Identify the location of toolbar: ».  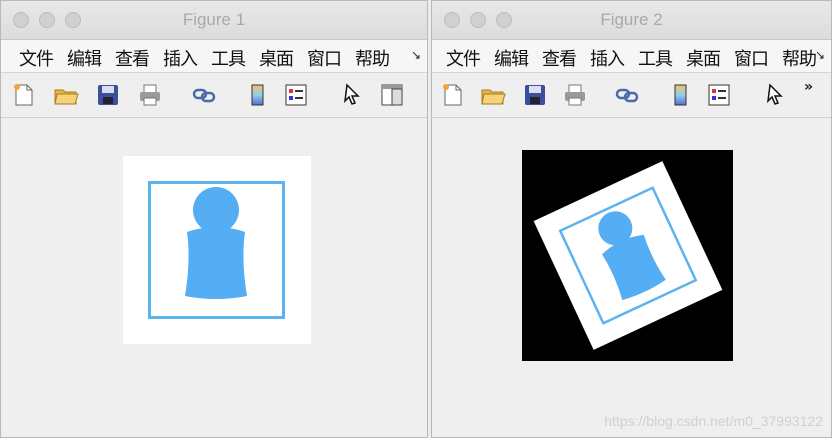
(631, 95).